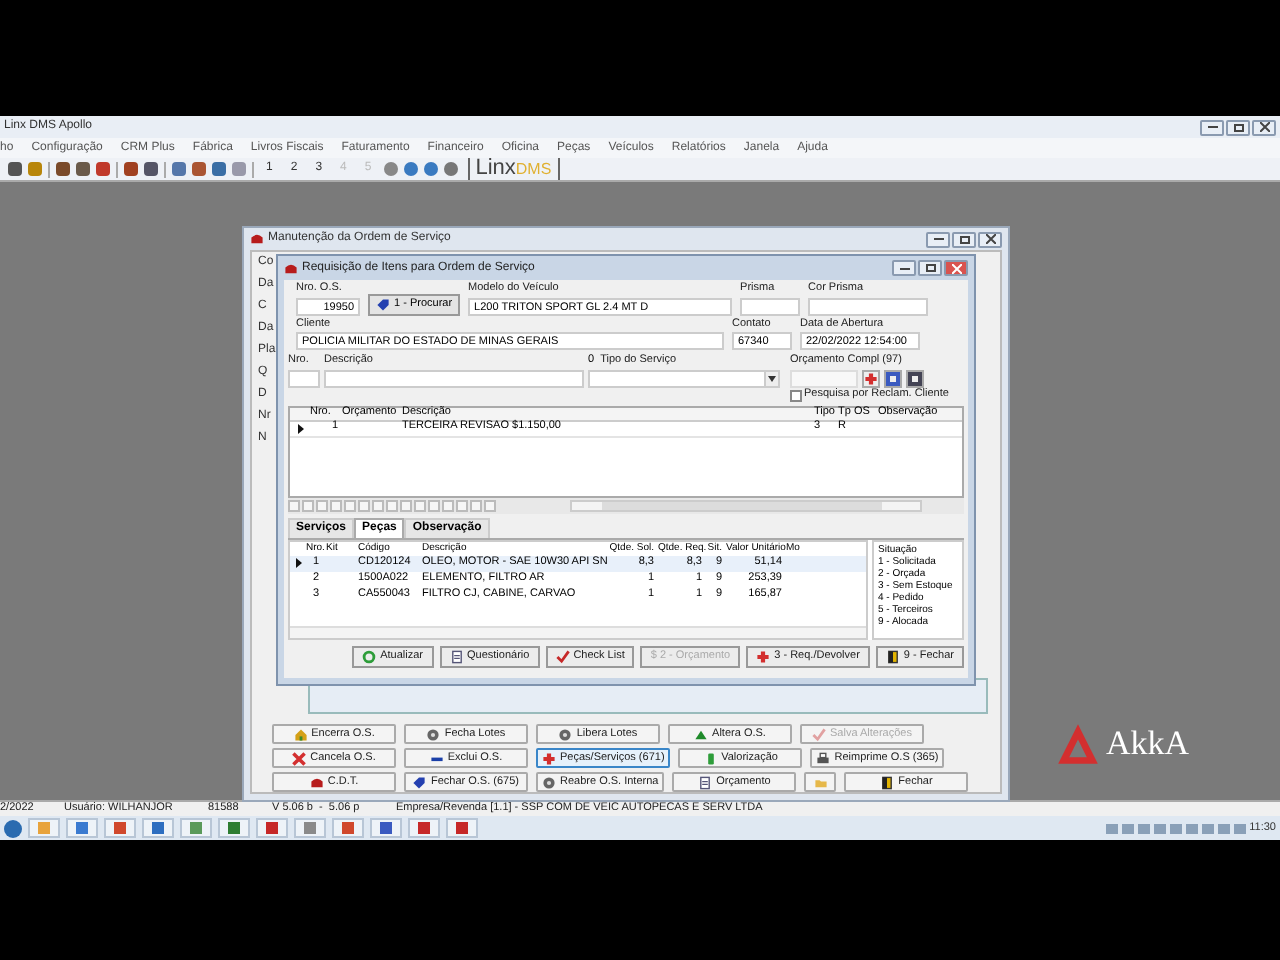 The image size is (1280, 960). What do you see at coordinates (300, 734) in the screenshot?
I see `house-icon` at bounding box center [300, 734].